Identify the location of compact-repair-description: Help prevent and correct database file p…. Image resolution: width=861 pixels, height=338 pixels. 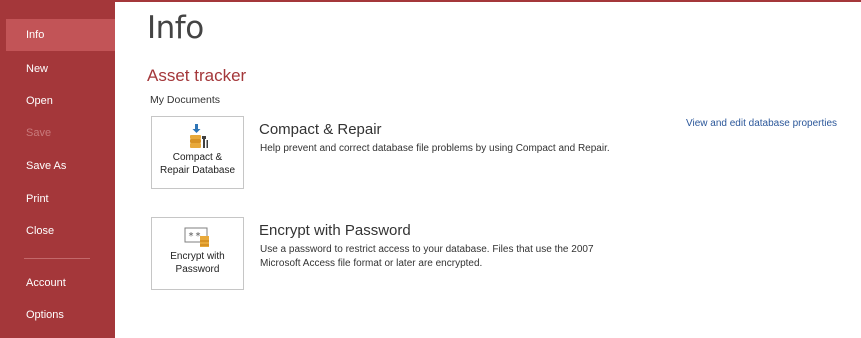
(435, 148).